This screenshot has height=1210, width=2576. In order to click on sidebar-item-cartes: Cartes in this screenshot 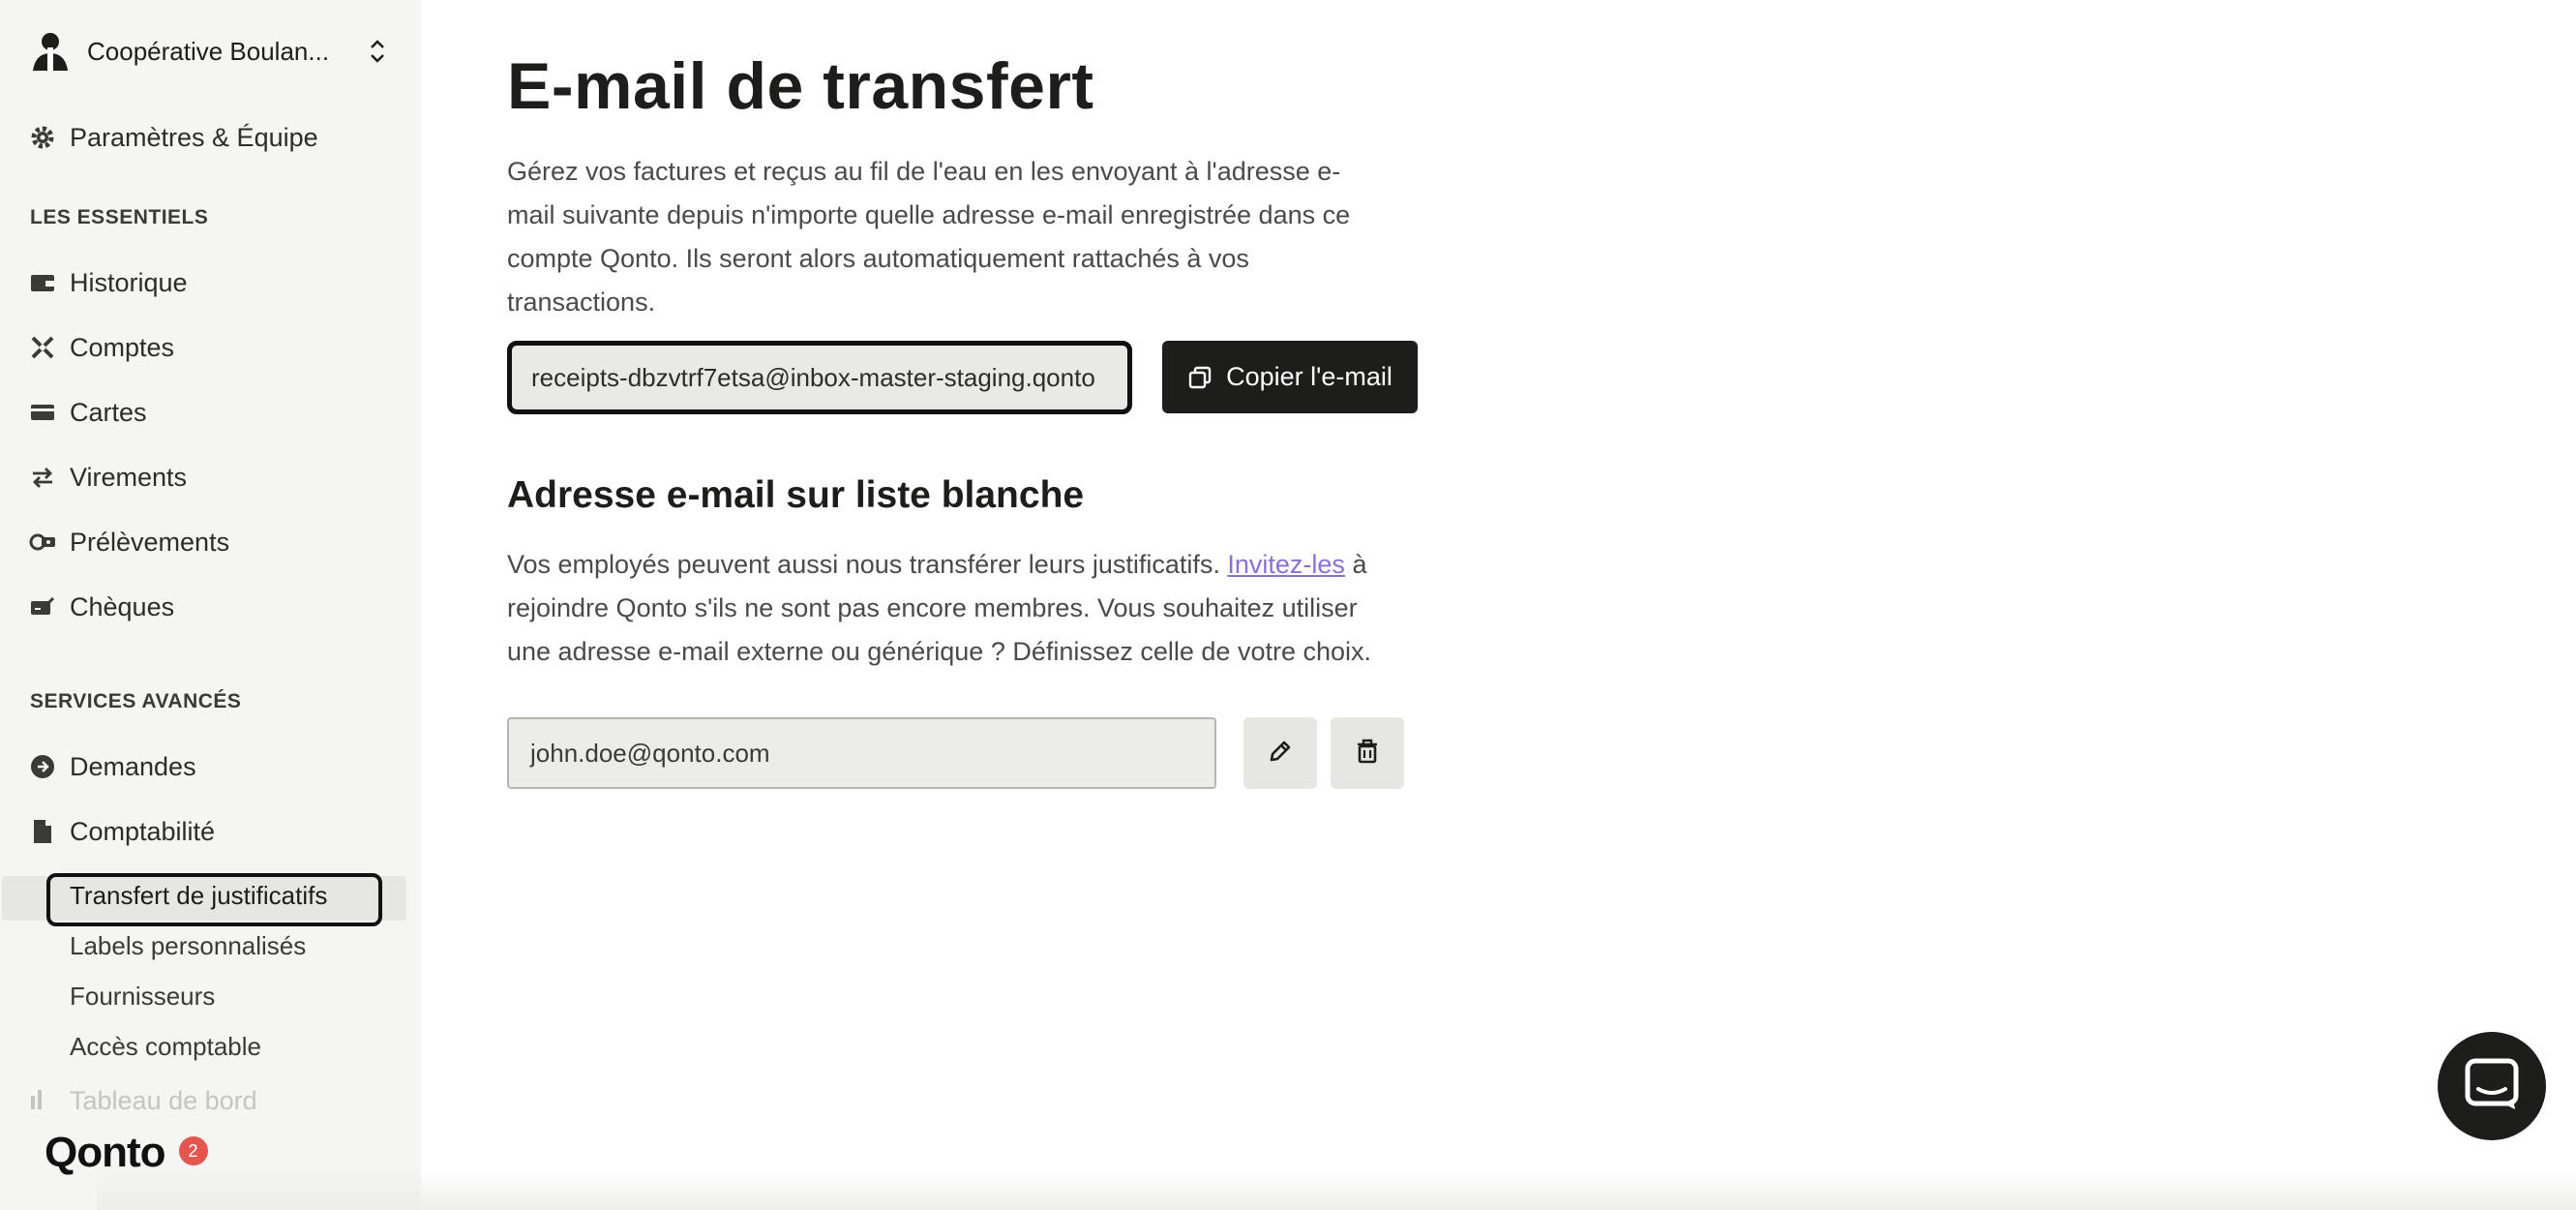, I will do `click(88, 412)`.